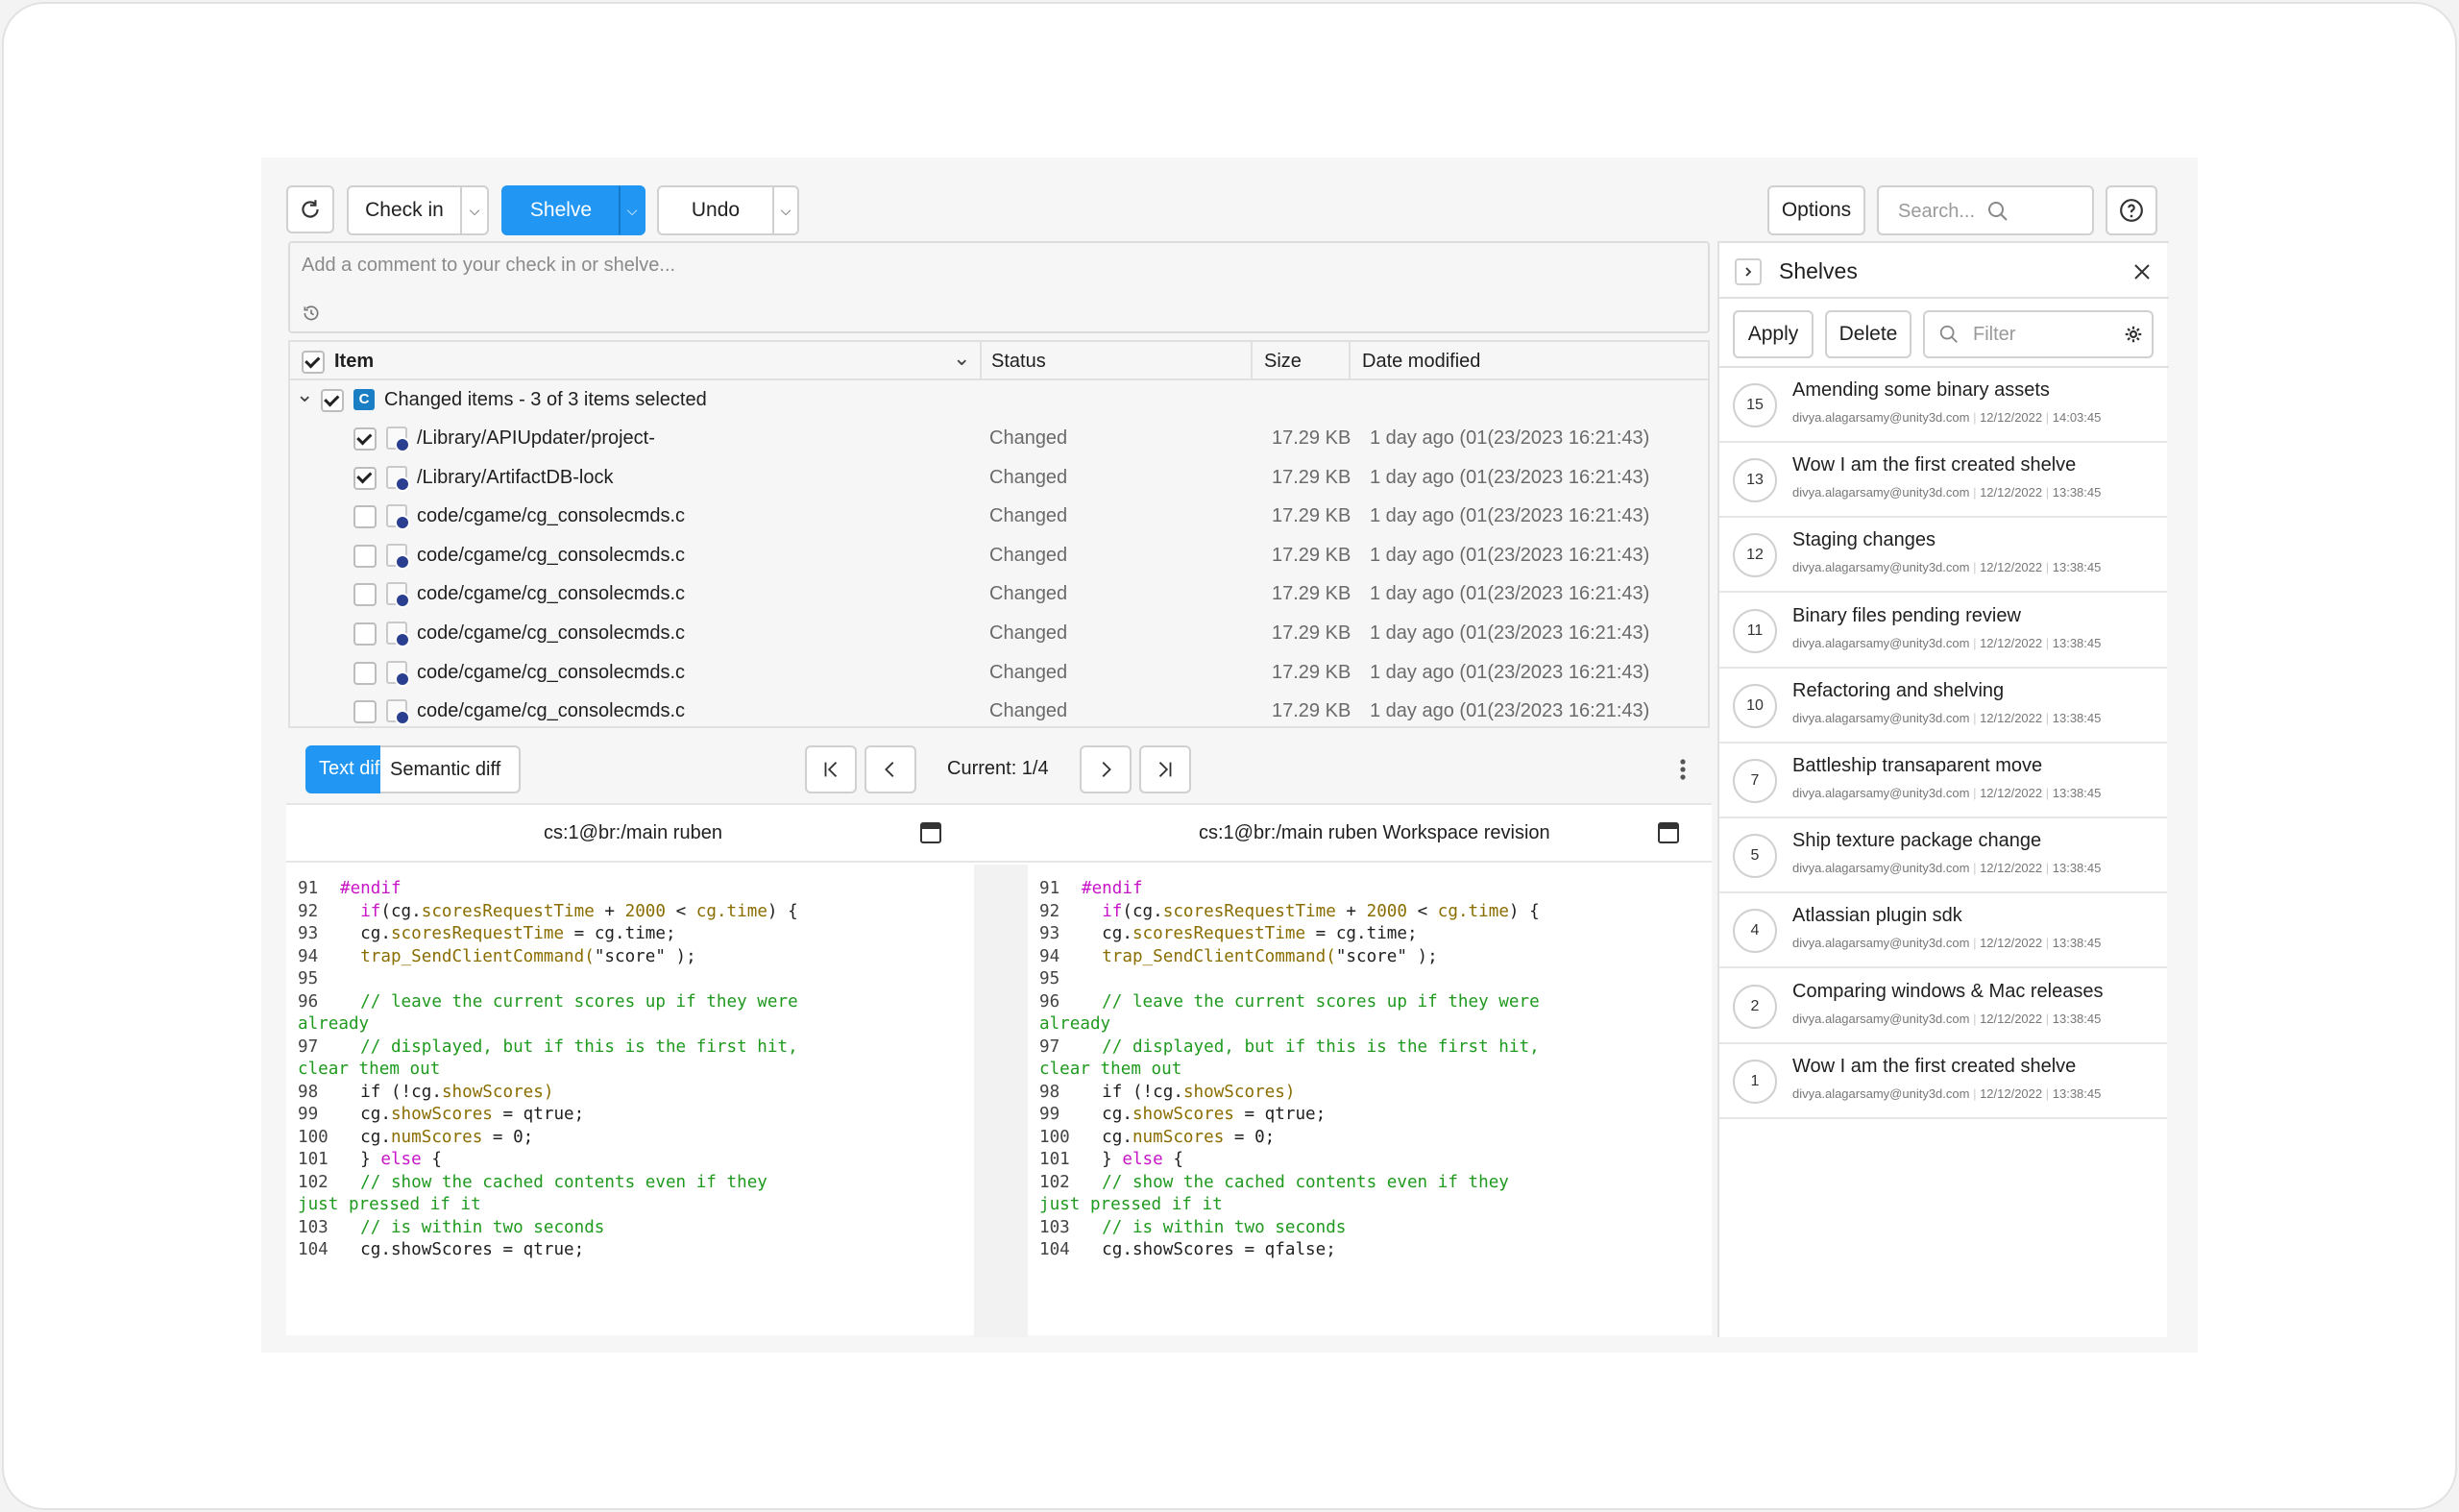 The width and height of the screenshot is (2459, 1512). Describe the element at coordinates (632, 210) in the screenshot. I see `shelve-dropdown-button: ⌵` at that location.